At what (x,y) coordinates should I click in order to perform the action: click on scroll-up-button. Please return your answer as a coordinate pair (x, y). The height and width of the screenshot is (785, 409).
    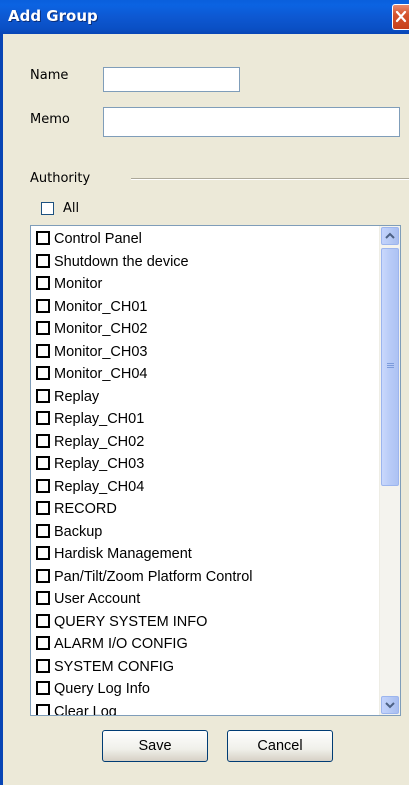
    Looking at the image, I should click on (390, 236).